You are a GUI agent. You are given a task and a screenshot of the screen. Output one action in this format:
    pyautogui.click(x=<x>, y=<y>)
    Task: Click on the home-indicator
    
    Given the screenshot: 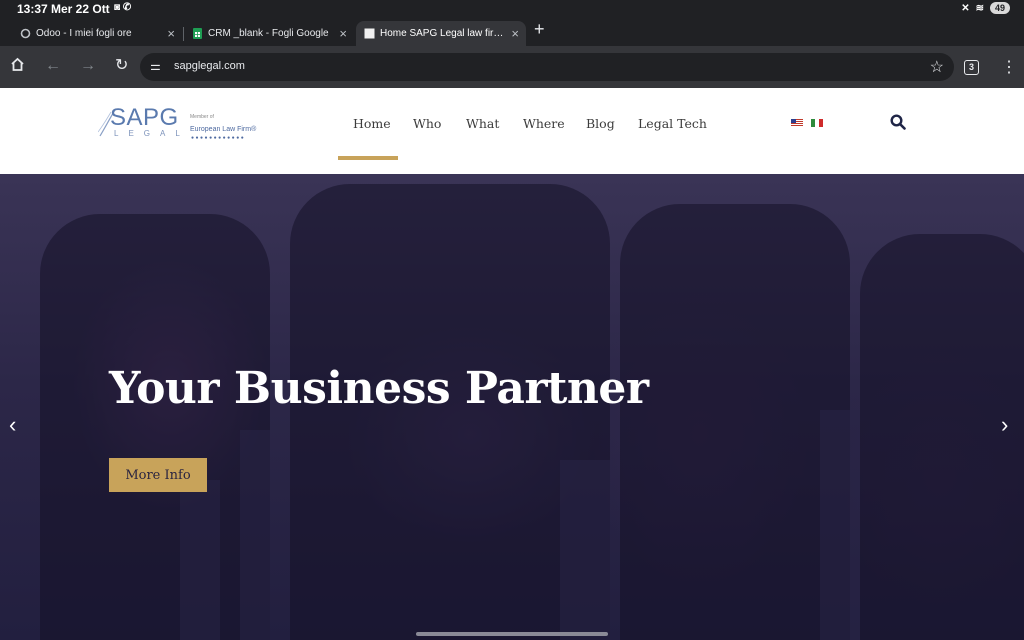 What is the action you would take?
    pyautogui.click(x=512, y=634)
    